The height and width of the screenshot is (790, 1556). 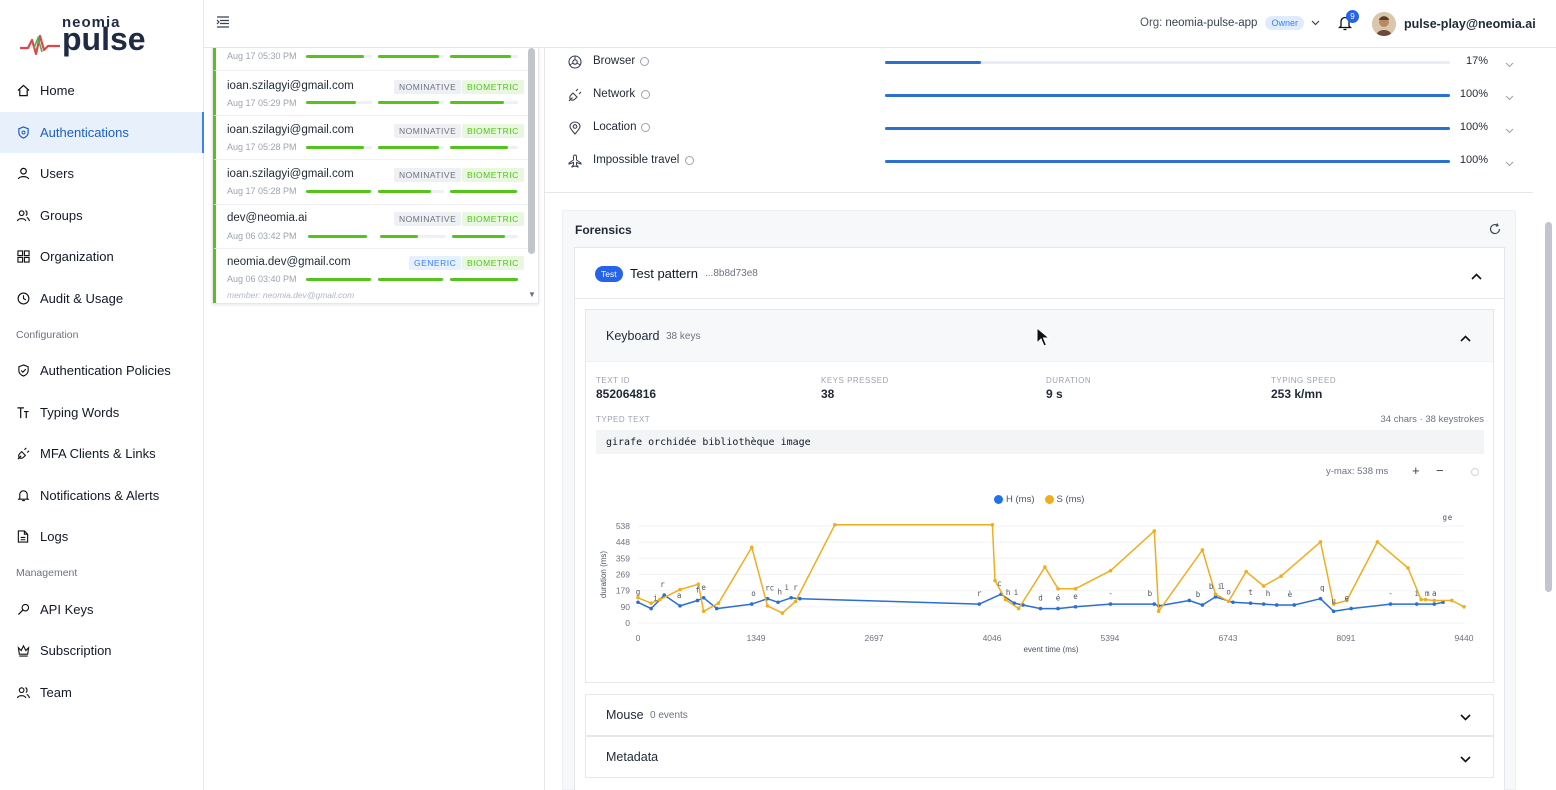 I want to click on auth-date: Aug 17 05:29 PM, so click(x=262, y=103).